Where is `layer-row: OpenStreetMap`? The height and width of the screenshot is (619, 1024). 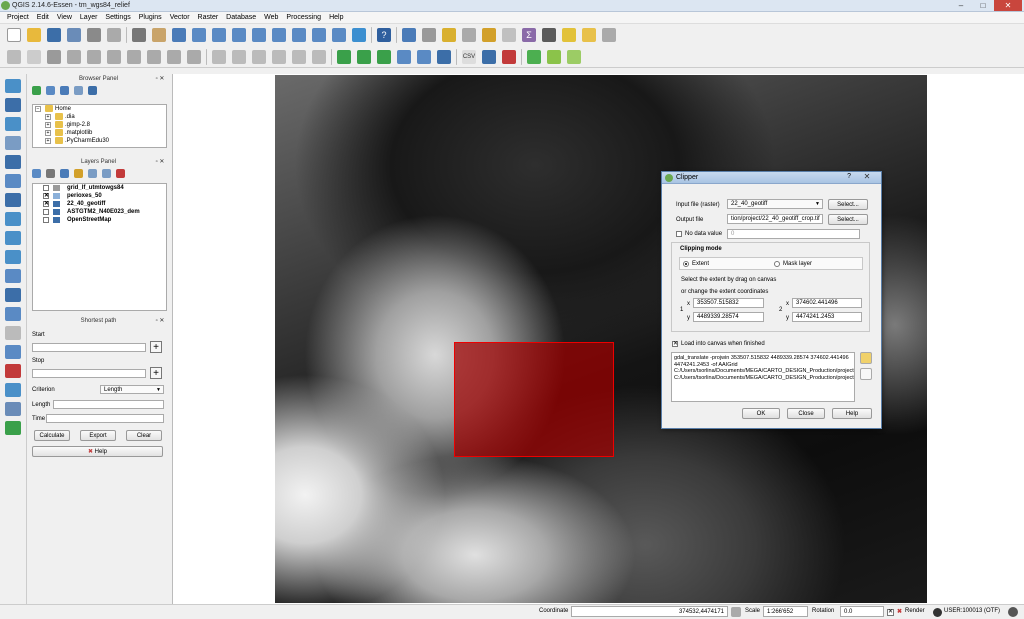
layer-row: OpenStreetMap is located at coordinates (99, 220).